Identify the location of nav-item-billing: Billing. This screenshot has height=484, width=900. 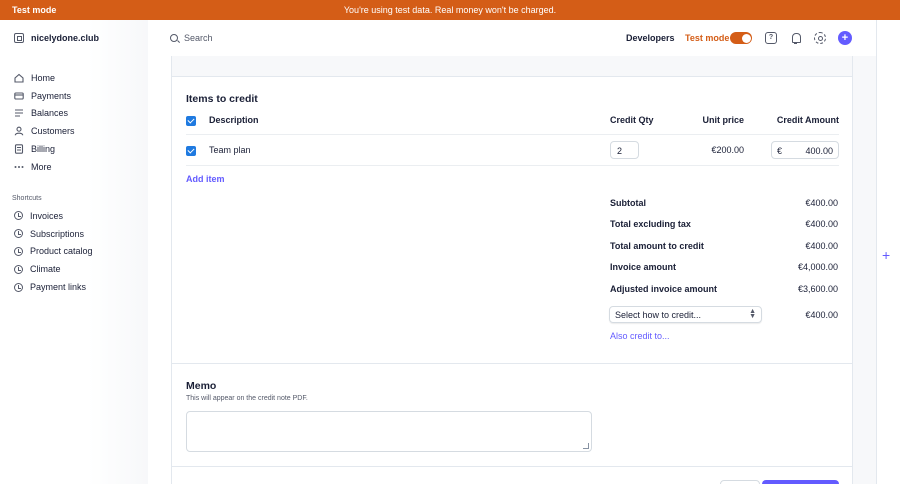
(44, 149).